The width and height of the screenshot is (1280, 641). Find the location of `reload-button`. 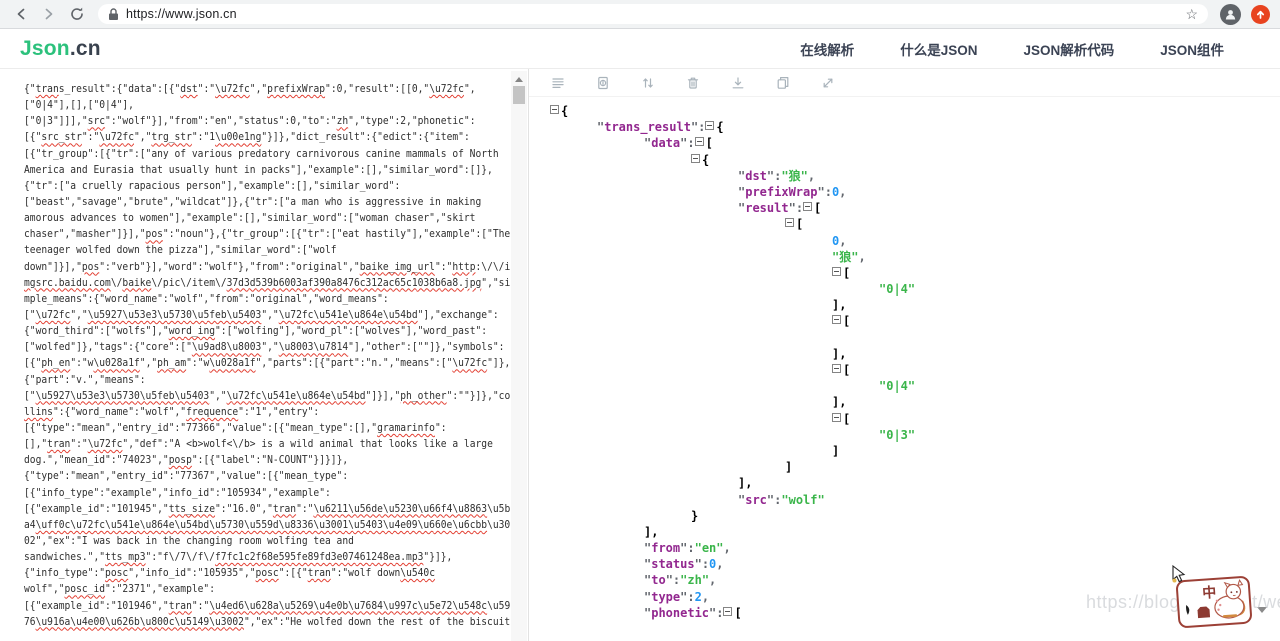

reload-button is located at coordinates (77, 14).